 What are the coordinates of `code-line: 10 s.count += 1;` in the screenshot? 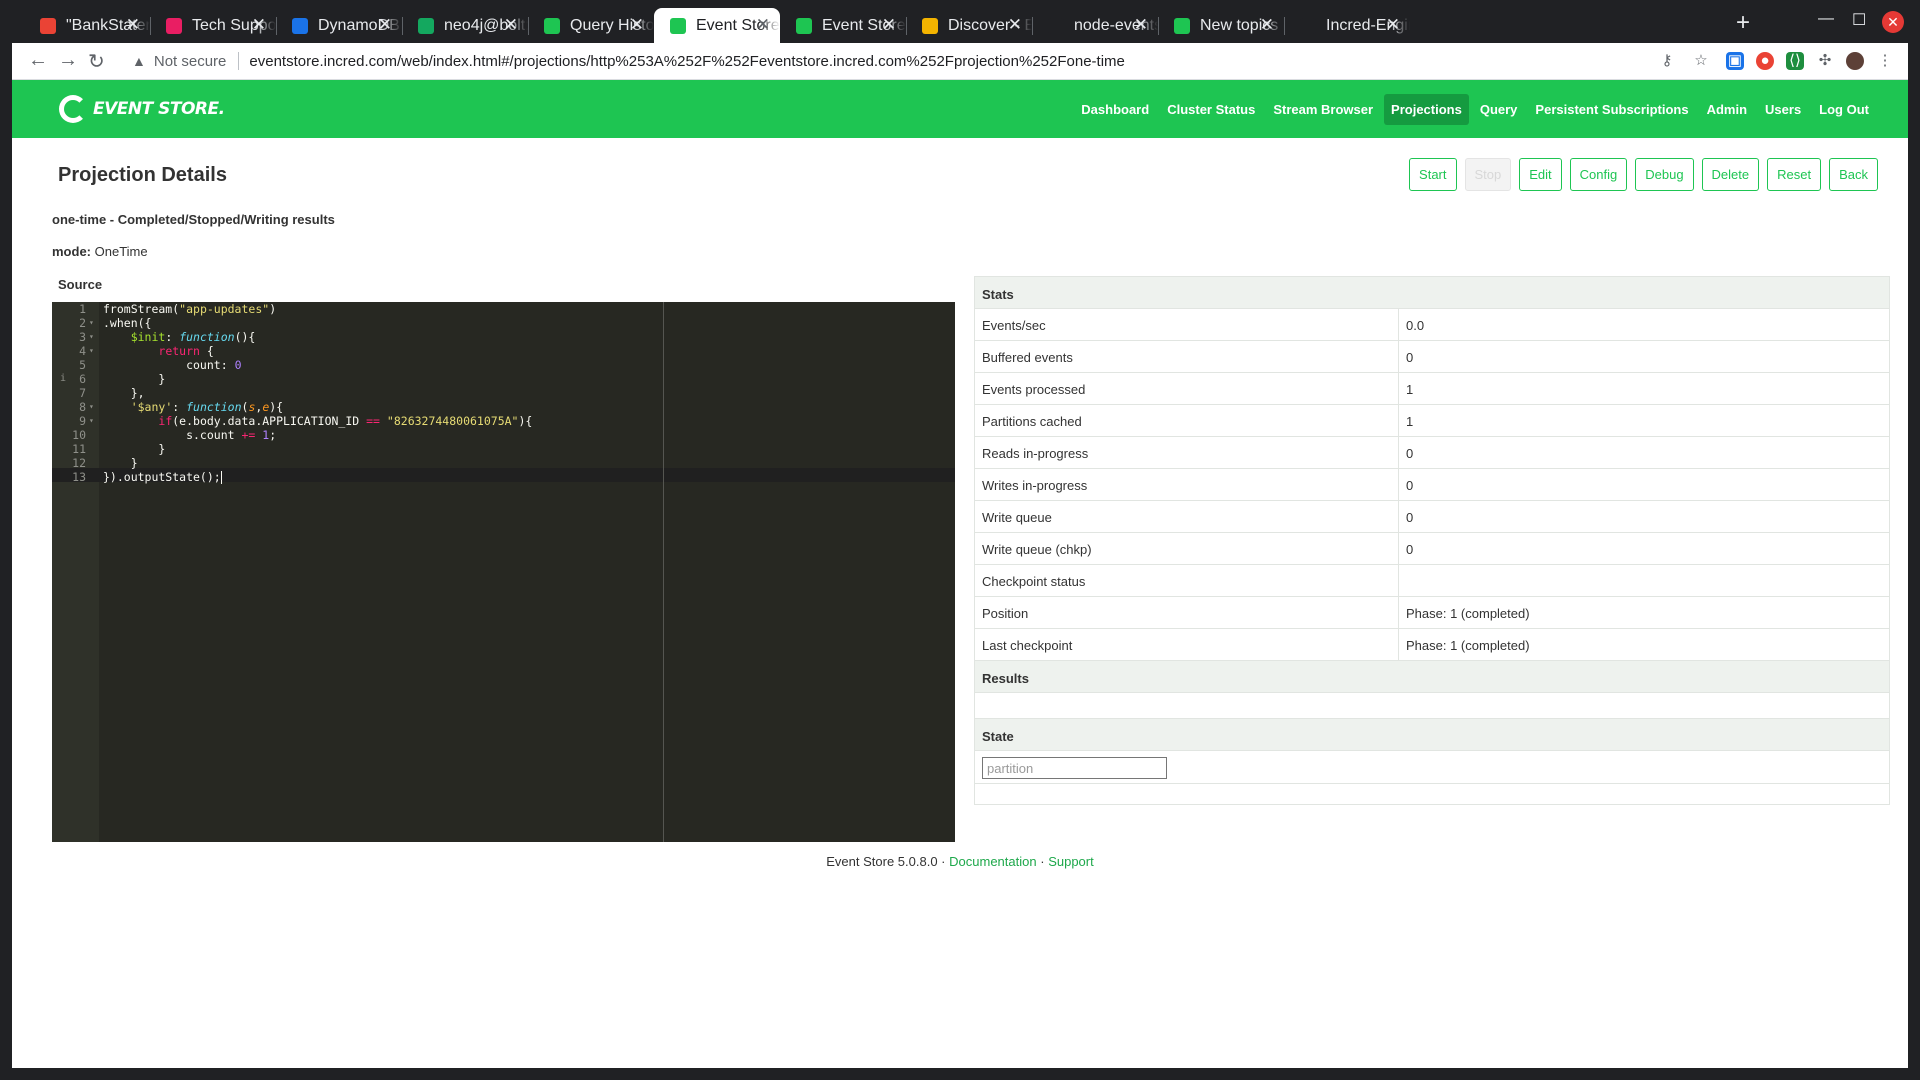 It's located at (503, 435).